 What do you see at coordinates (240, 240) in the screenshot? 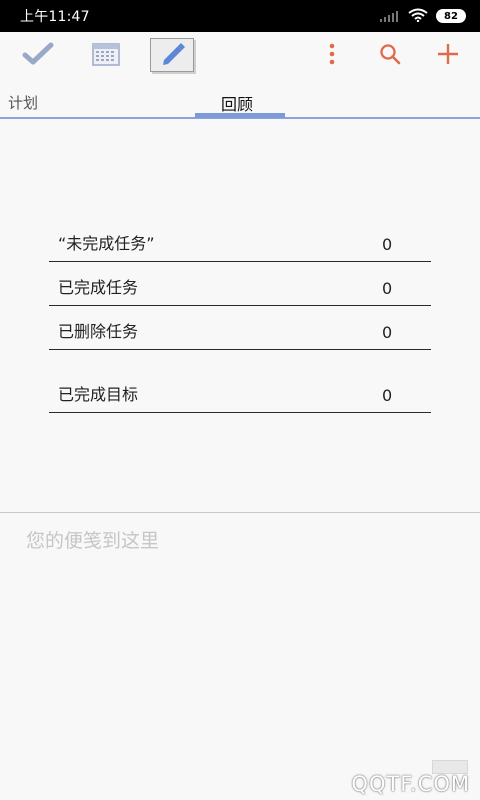
I see `stat-row-incomplete: “未完成任务” 0` at bounding box center [240, 240].